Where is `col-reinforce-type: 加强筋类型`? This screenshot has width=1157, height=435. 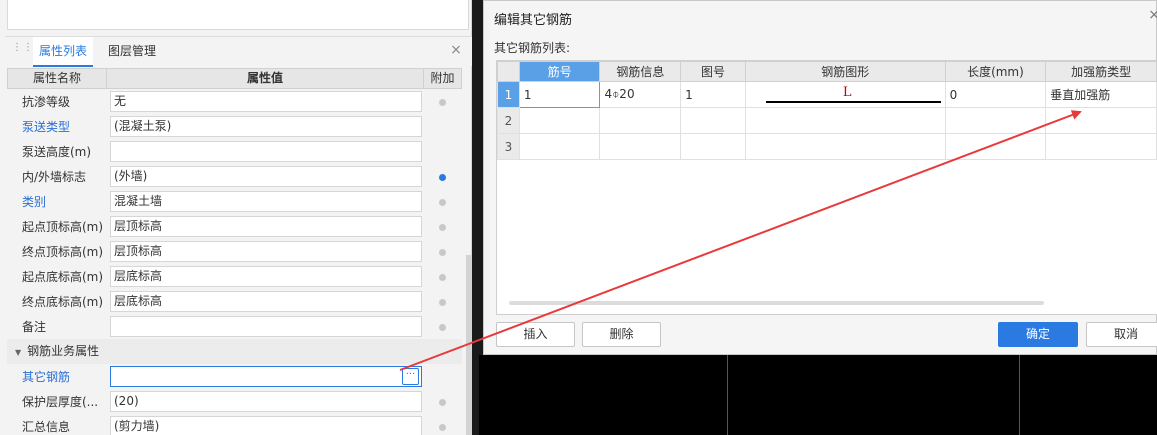
col-reinforce-type: 加强筋类型 is located at coordinates (1101, 71).